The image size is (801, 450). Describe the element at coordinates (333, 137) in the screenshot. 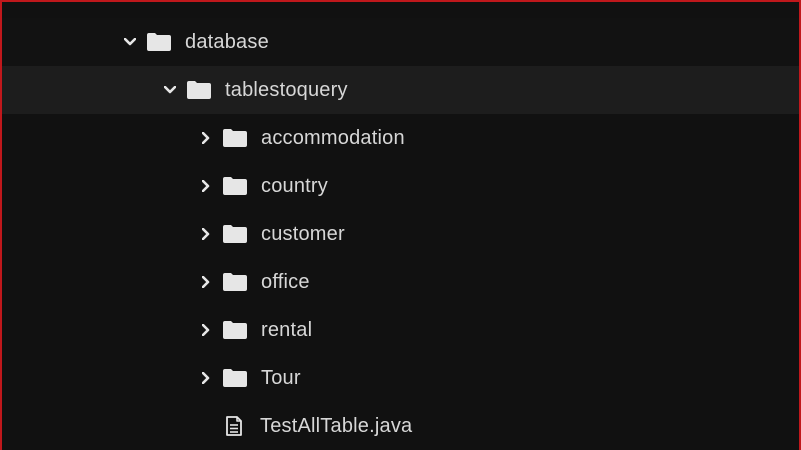

I see `tree-item-label: accommodation` at that location.